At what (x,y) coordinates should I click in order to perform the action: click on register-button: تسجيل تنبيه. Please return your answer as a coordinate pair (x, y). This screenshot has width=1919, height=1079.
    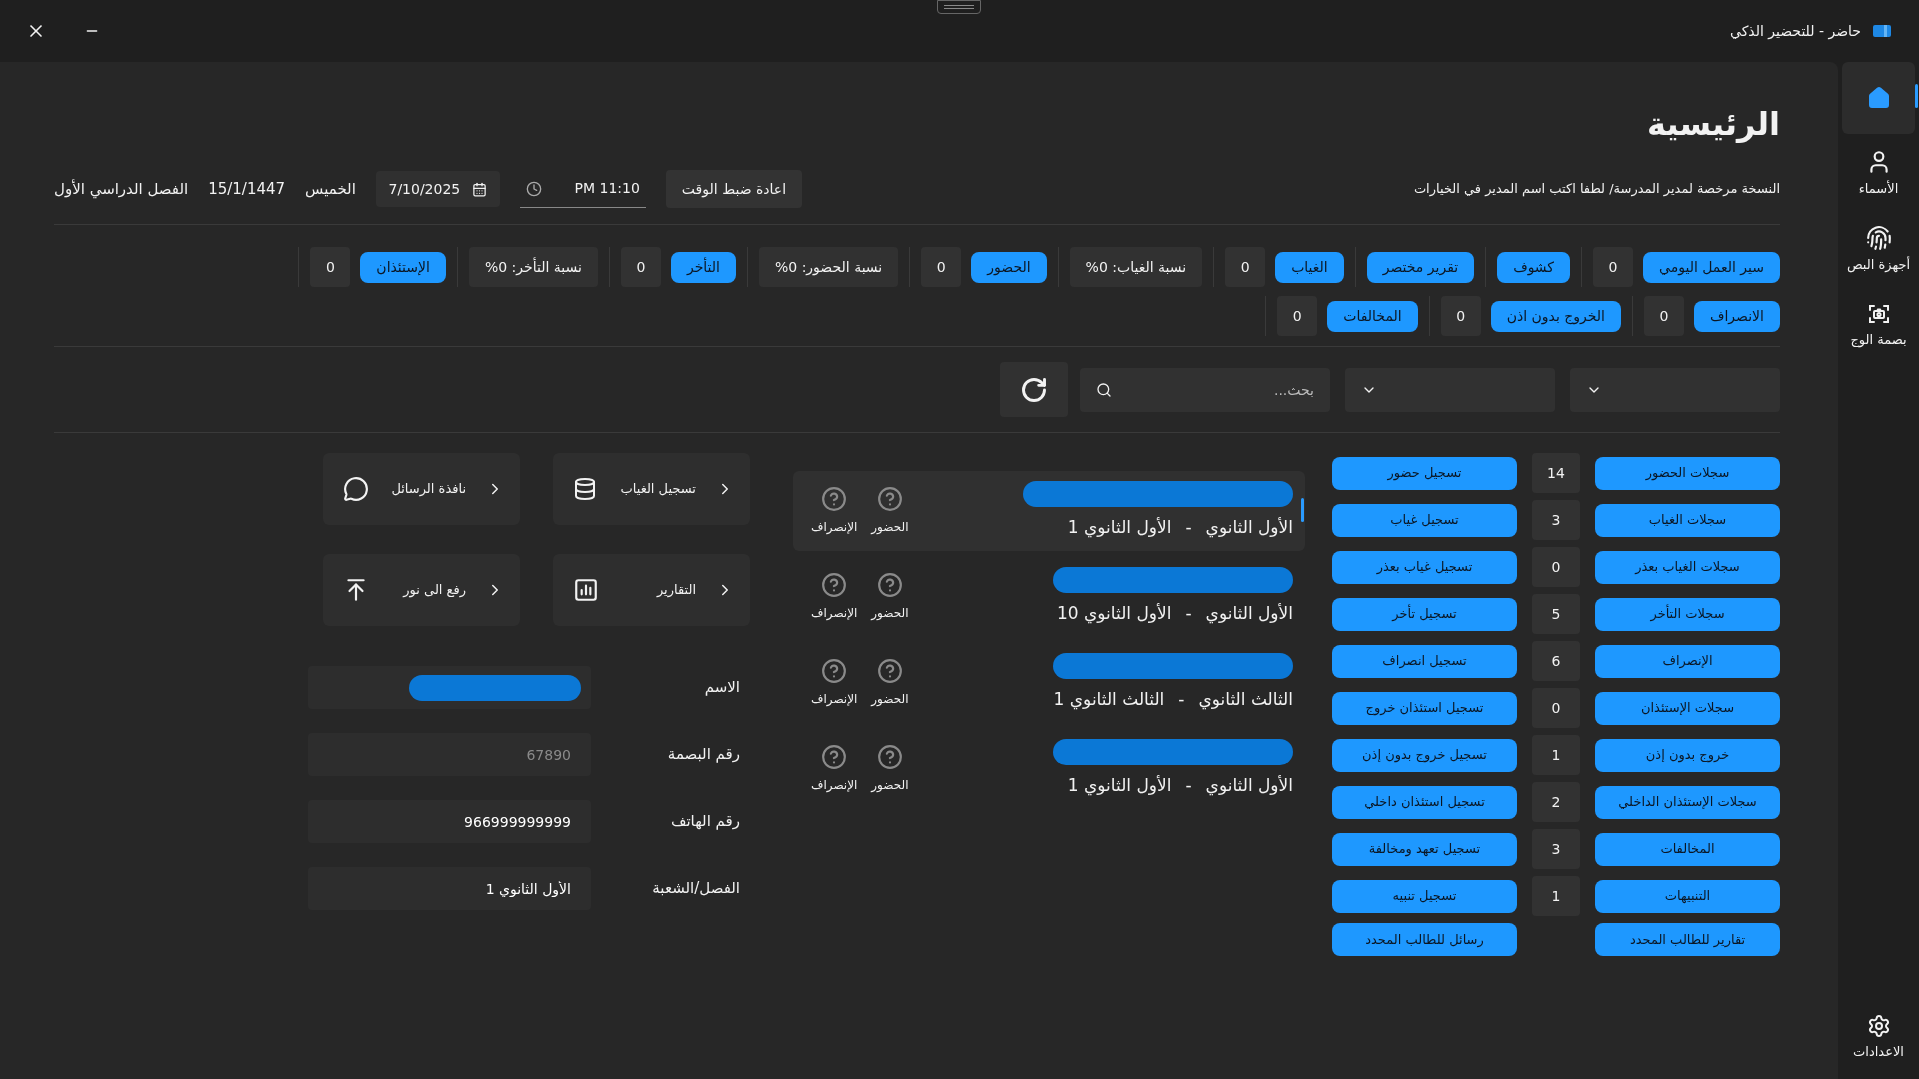
    Looking at the image, I should click on (1424, 896).